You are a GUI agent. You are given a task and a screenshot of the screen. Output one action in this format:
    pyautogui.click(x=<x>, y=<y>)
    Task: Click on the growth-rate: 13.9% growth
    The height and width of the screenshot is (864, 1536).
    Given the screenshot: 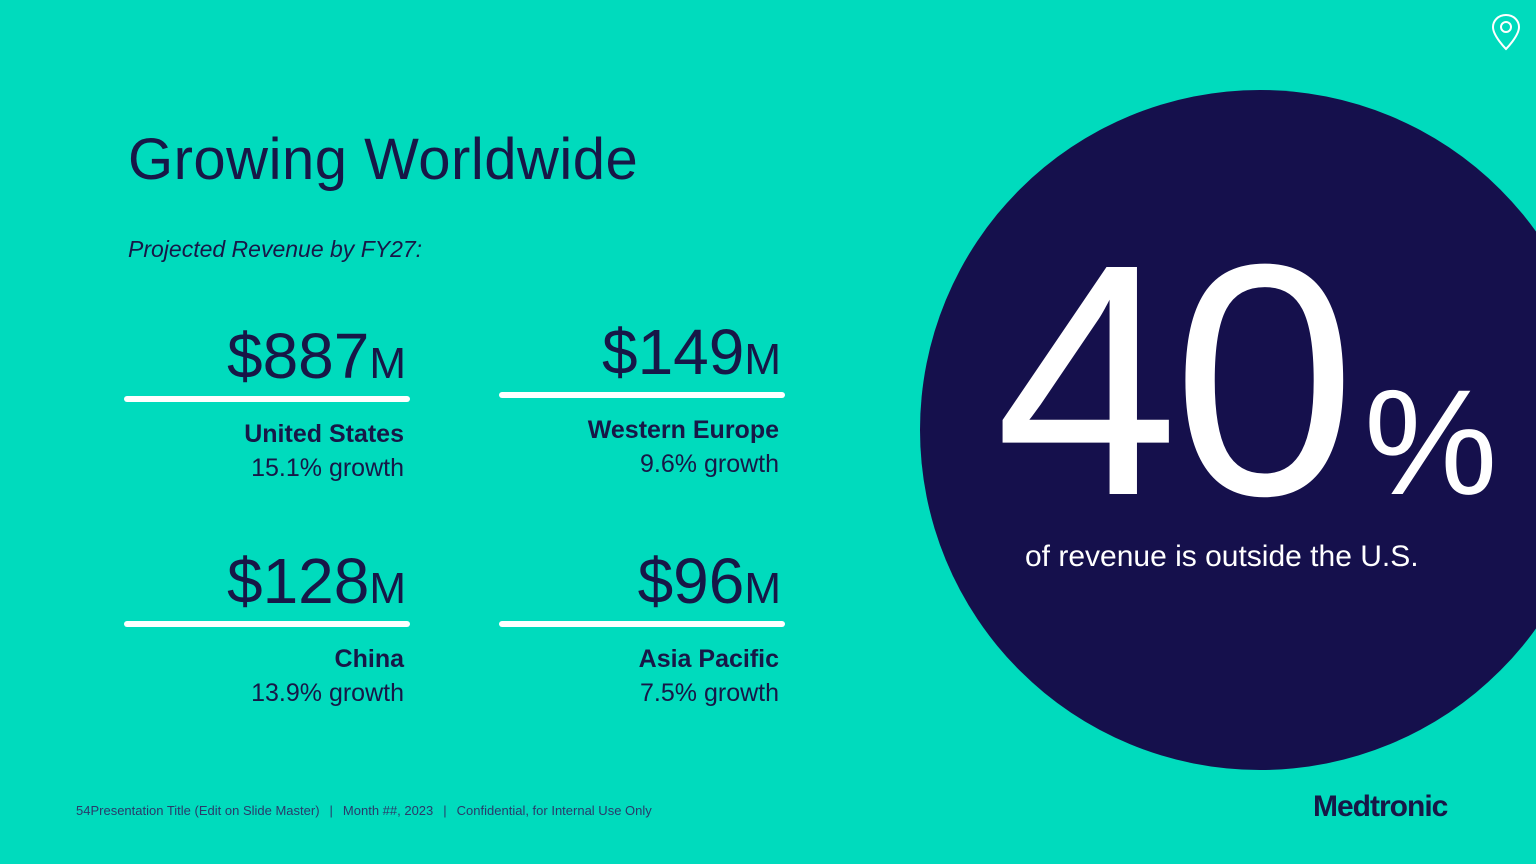 What is the action you would take?
    pyautogui.click(x=327, y=693)
    